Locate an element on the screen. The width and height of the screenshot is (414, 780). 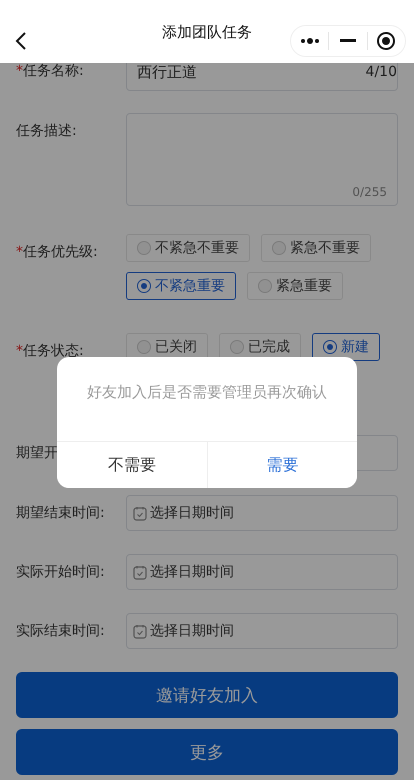
radio-option: 紧急重要 is located at coordinates (295, 286).